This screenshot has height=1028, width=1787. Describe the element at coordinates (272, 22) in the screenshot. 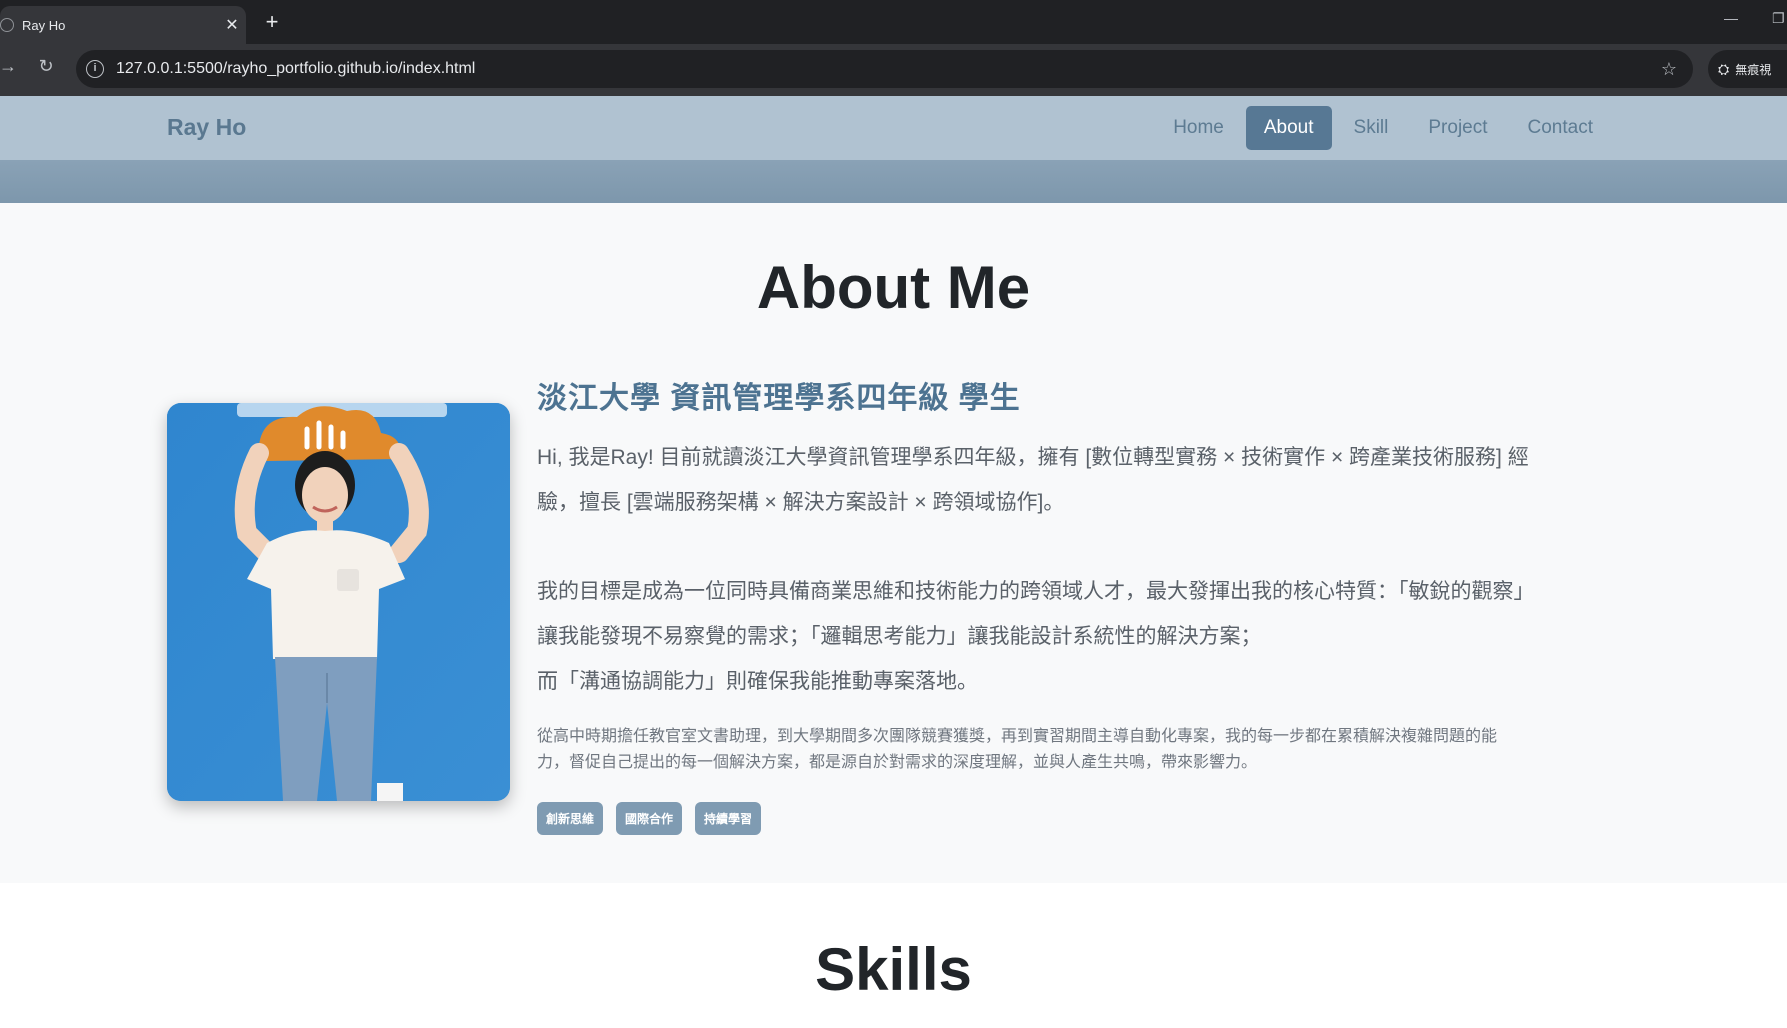

I see `new-tab-button: +` at that location.